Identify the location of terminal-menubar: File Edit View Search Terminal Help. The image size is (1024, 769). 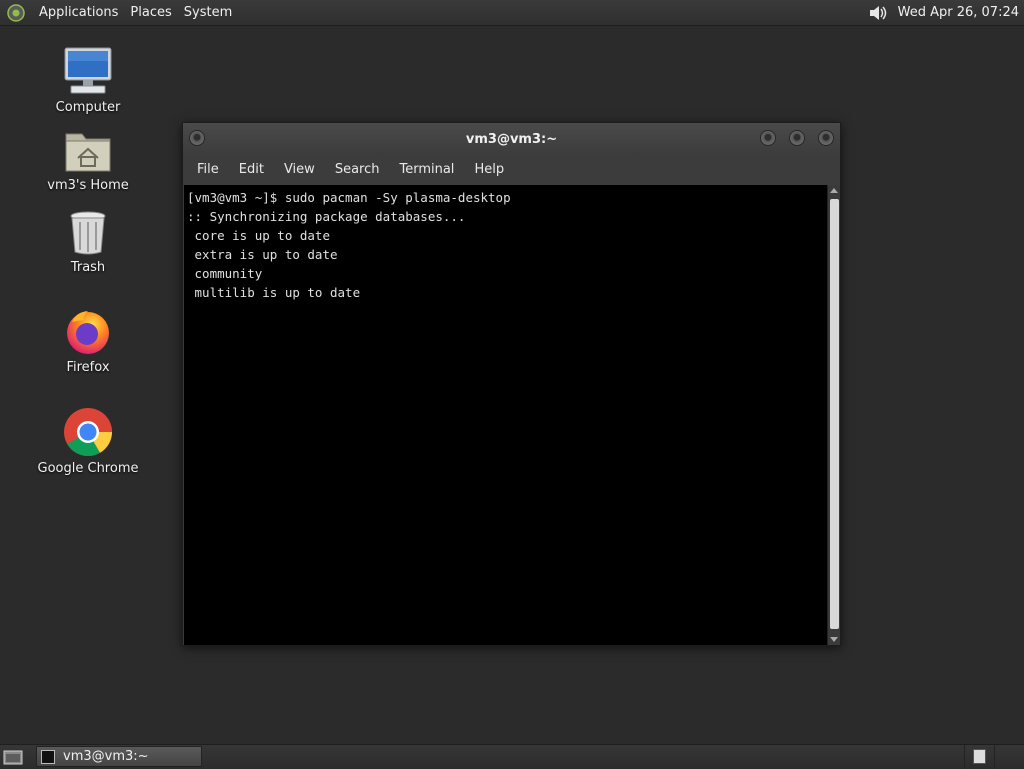
(511, 170).